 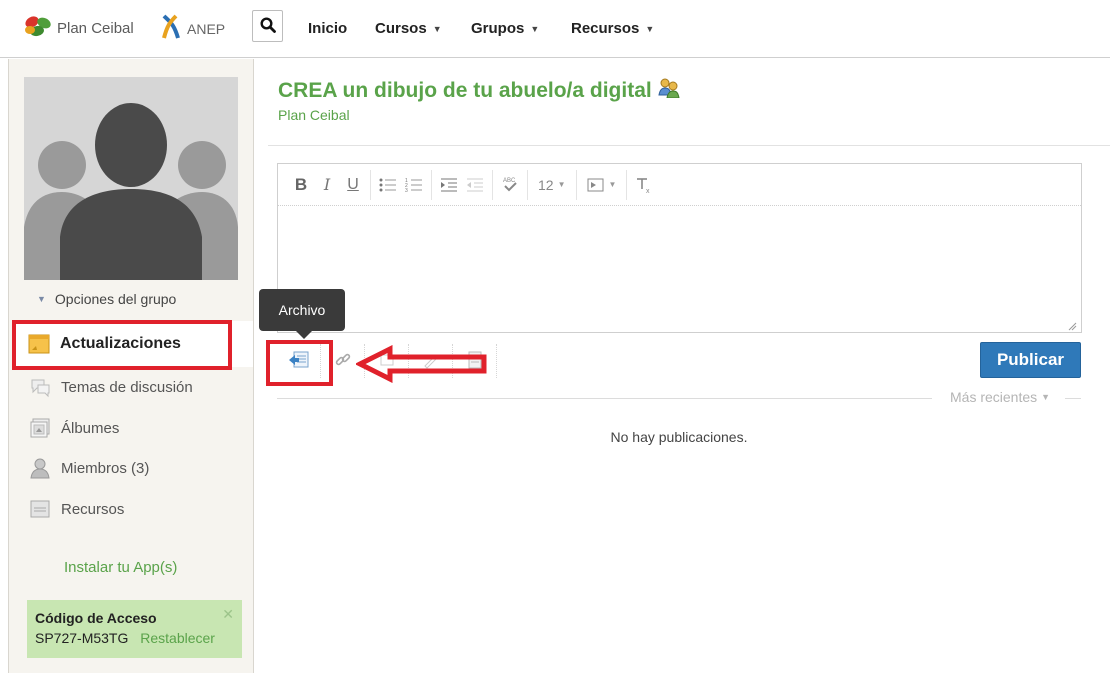 I want to click on insert-element-icon, so click(x=595, y=184).